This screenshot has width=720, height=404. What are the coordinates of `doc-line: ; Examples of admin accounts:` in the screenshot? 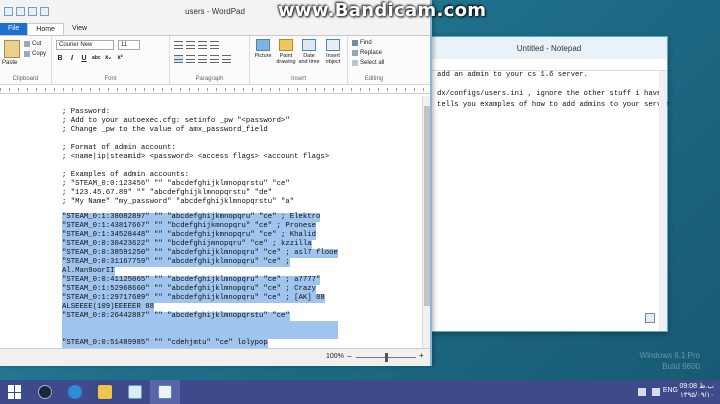 It's located at (125, 175).